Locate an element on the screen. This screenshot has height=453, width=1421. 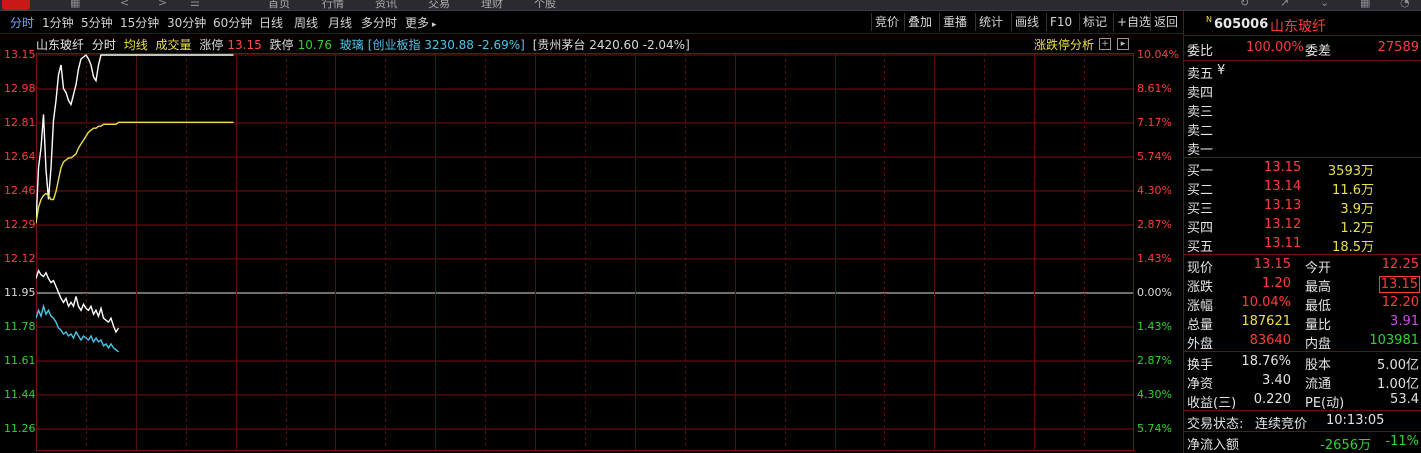
bid-row: 买四 13.12 1.2万 is located at coordinates (1302, 226).